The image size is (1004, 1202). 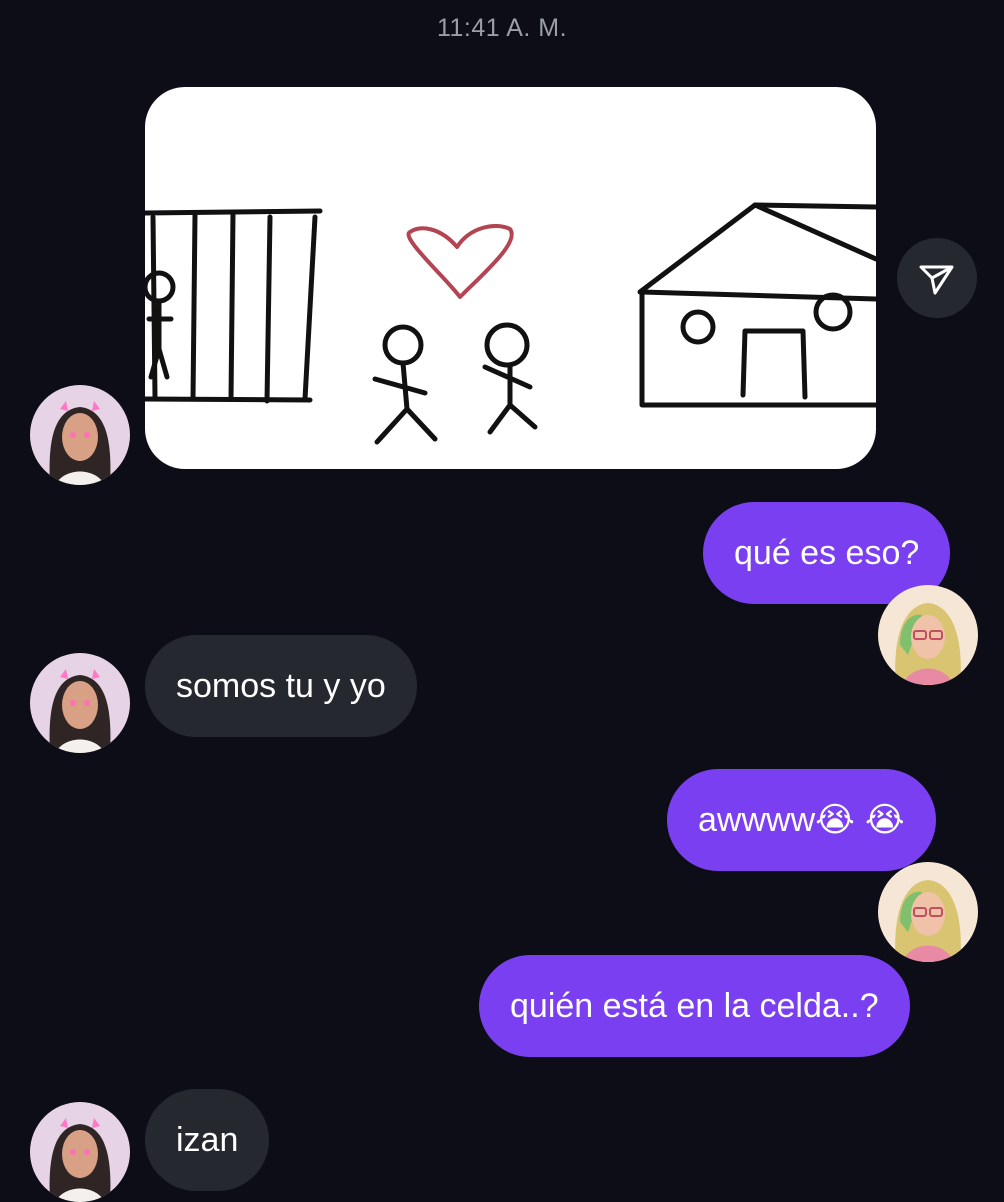 What do you see at coordinates (510, 323) in the screenshot?
I see `stick-figure-drawing` at bounding box center [510, 323].